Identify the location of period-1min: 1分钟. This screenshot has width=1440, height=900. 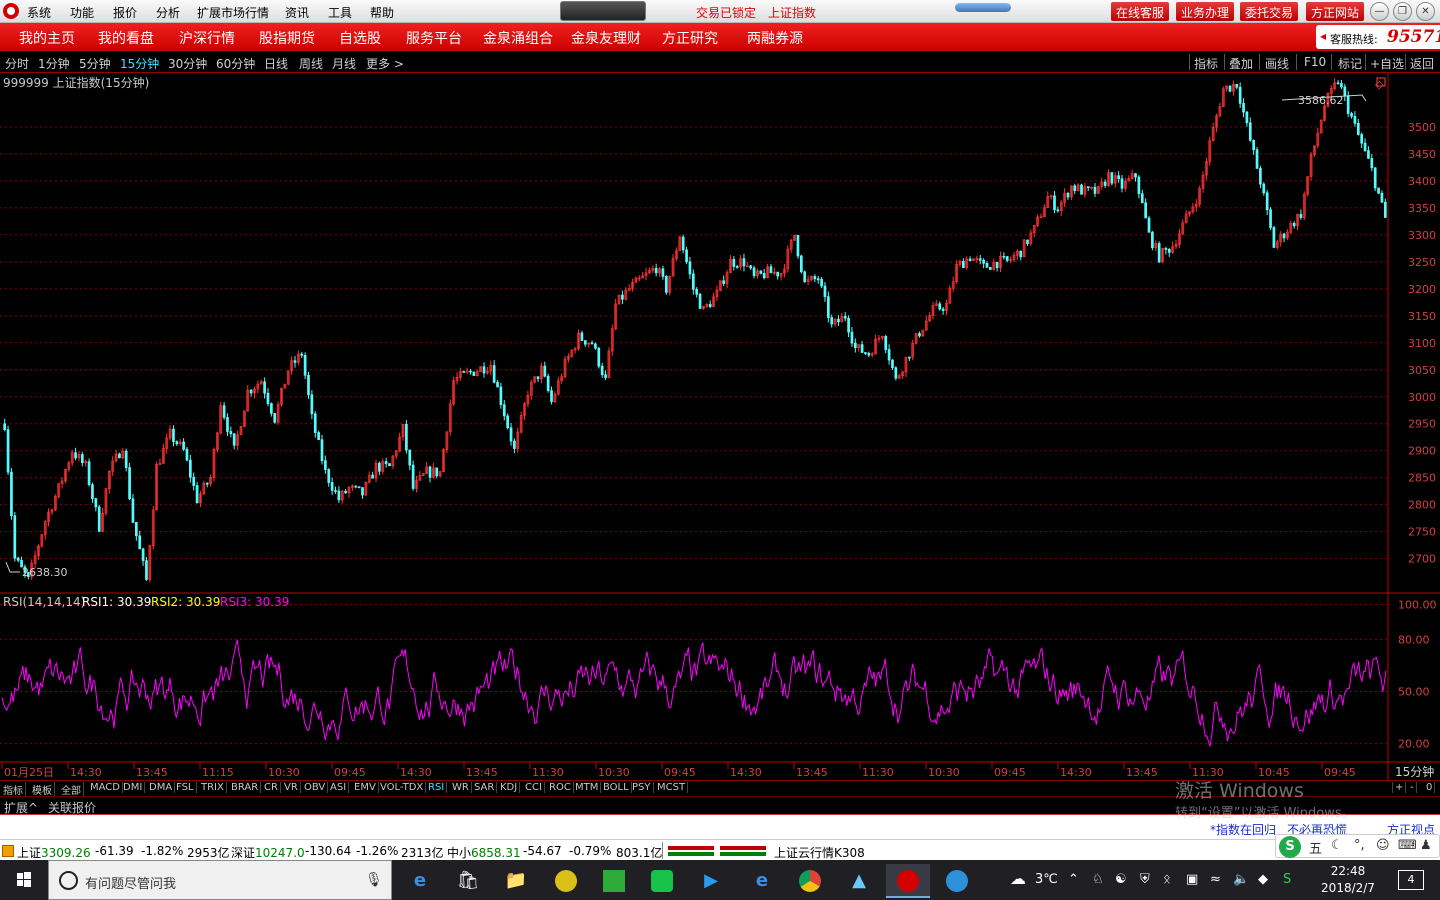
(54, 63).